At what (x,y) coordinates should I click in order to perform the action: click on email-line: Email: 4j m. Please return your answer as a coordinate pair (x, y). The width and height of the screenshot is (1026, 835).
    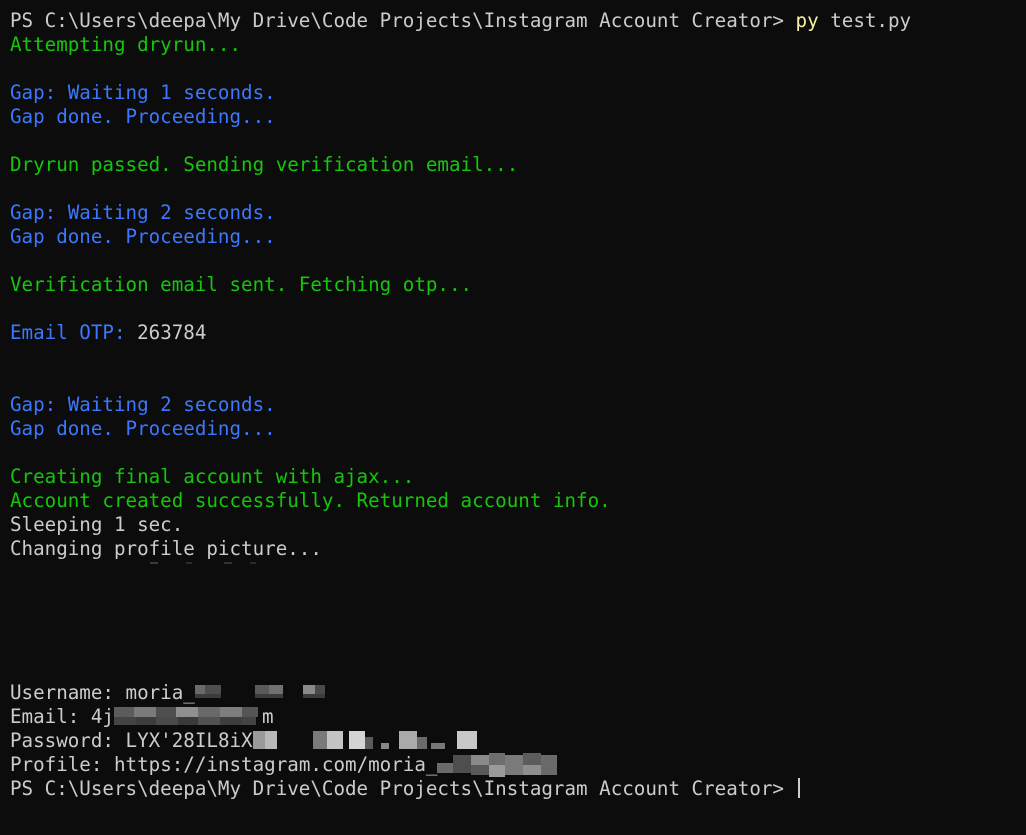
    Looking at the image, I should click on (518, 717).